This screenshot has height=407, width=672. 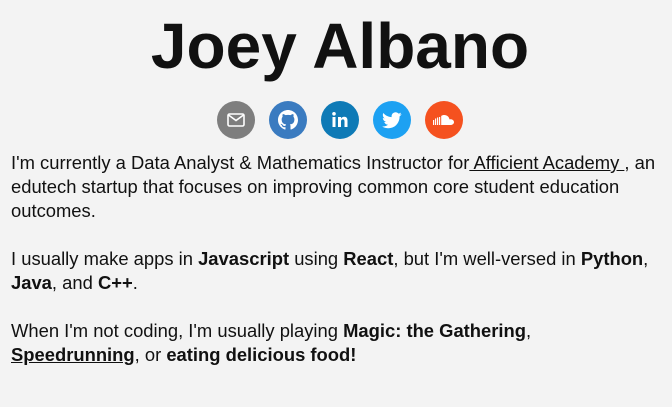 I want to click on github-button, so click(x=288, y=120).